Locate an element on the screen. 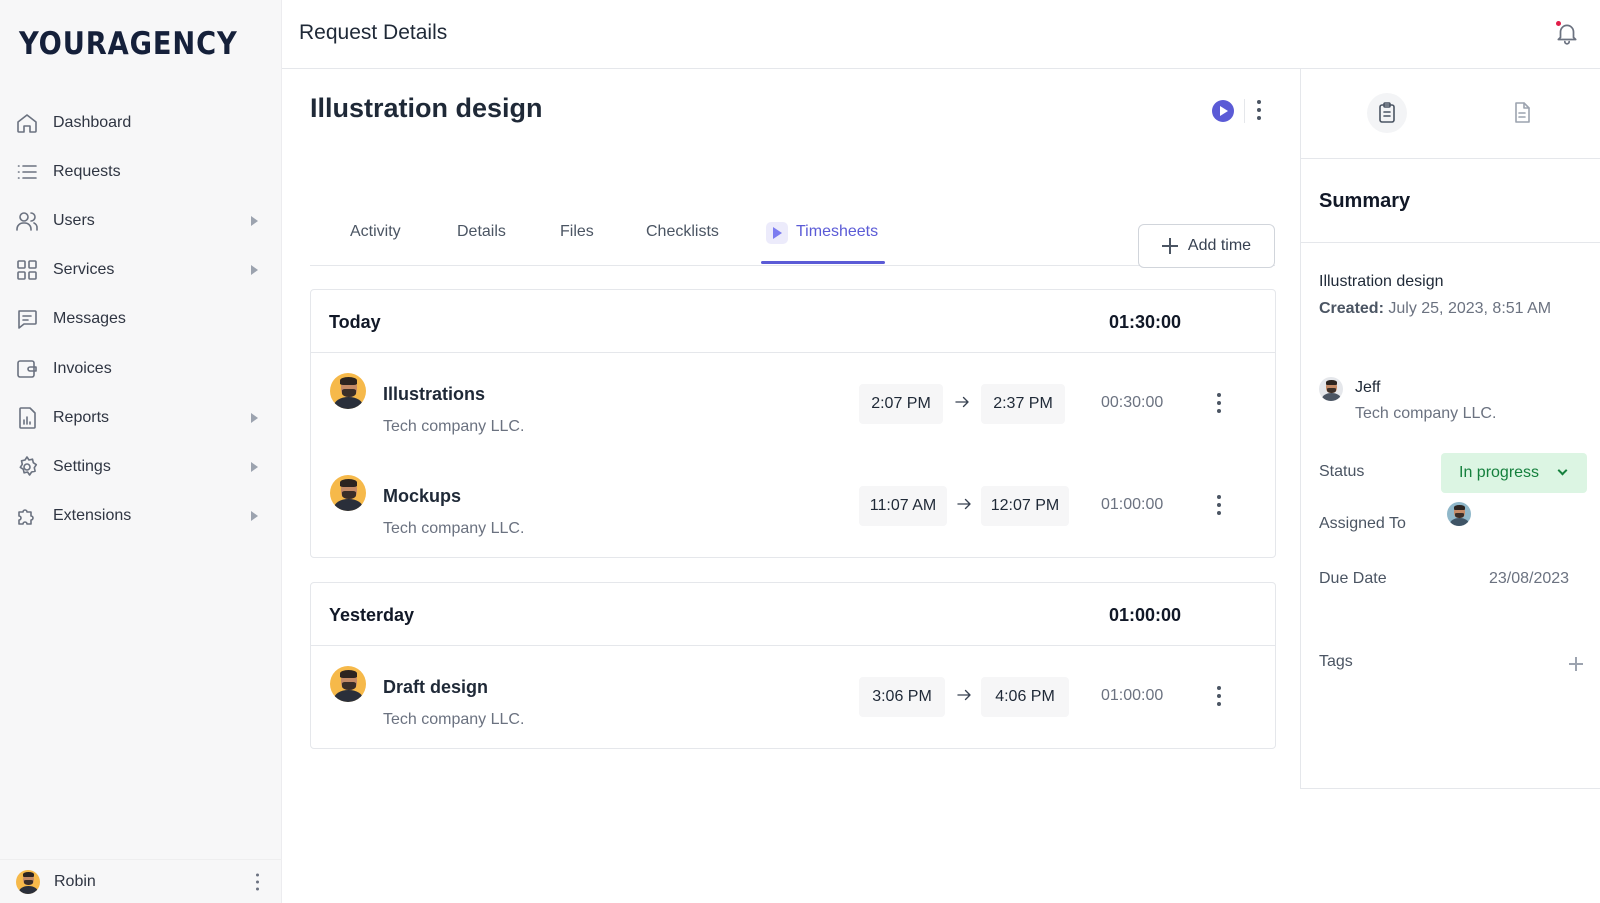 The height and width of the screenshot is (903, 1600). status-label: Status is located at coordinates (1342, 471).